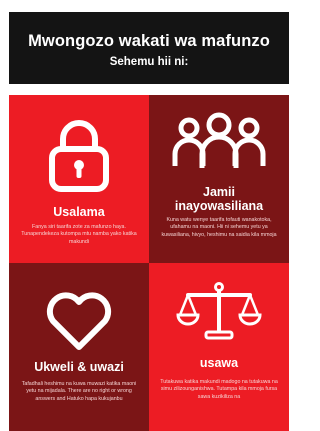 This screenshot has height=431, width=320. What do you see at coordinates (219, 363) in the screenshot?
I see `panel-title: usawa` at bounding box center [219, 363].